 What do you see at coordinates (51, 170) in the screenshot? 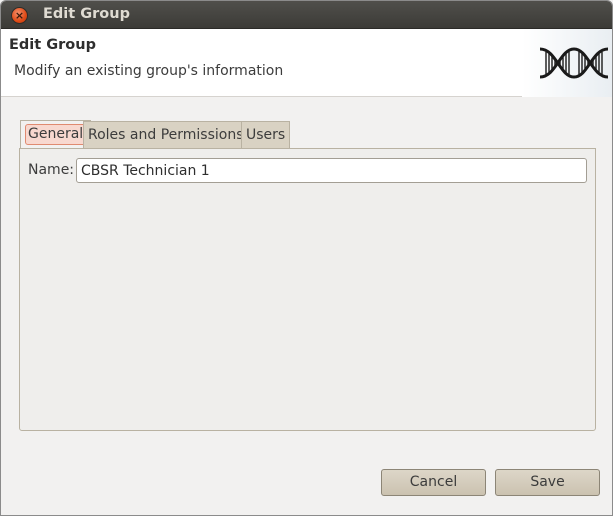
I see `name-label: Name:` at bounding box center [51, 170].